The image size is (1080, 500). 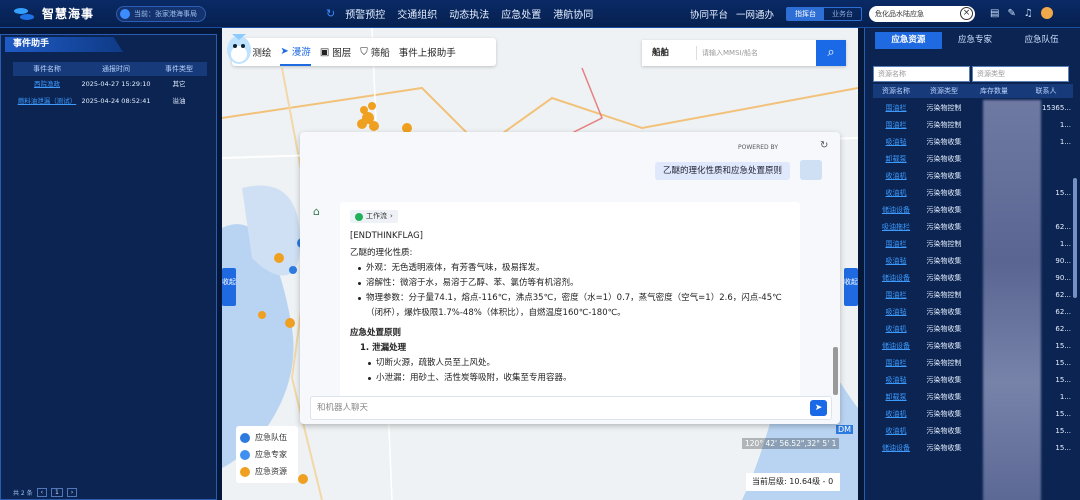 I want to click on collapse-left-panel-button: 收起, so click(x=229, y=287).